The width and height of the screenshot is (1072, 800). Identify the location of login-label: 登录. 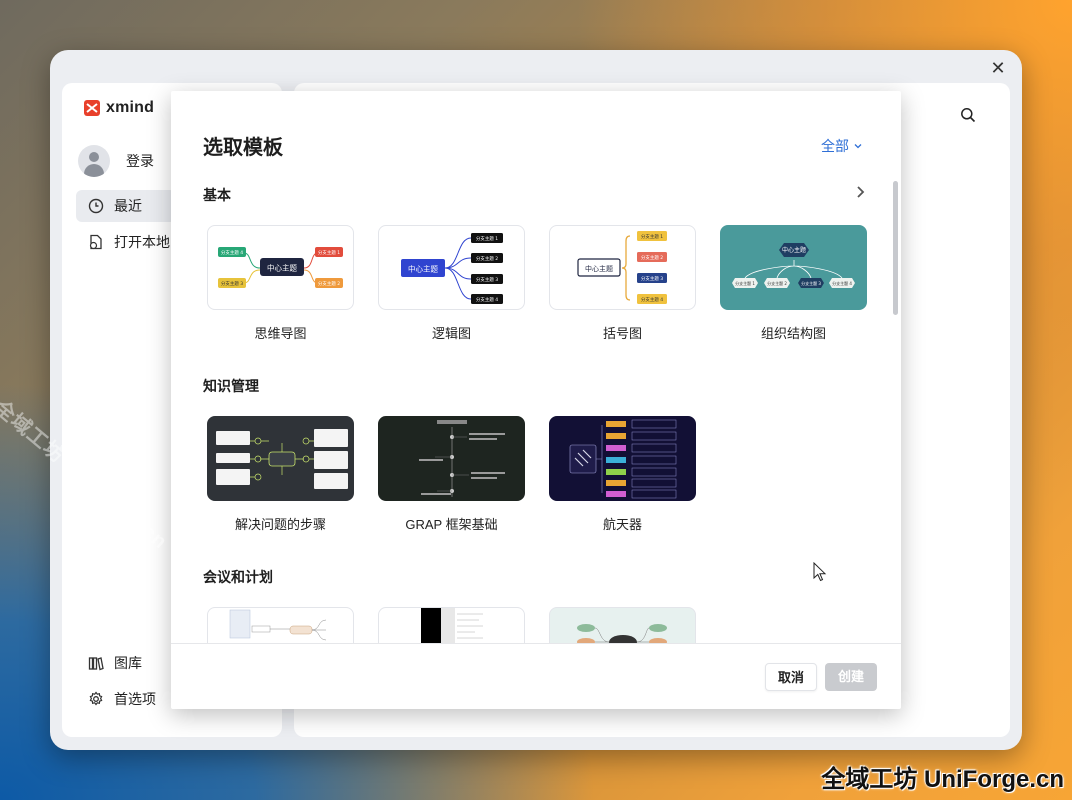
(140, 161).